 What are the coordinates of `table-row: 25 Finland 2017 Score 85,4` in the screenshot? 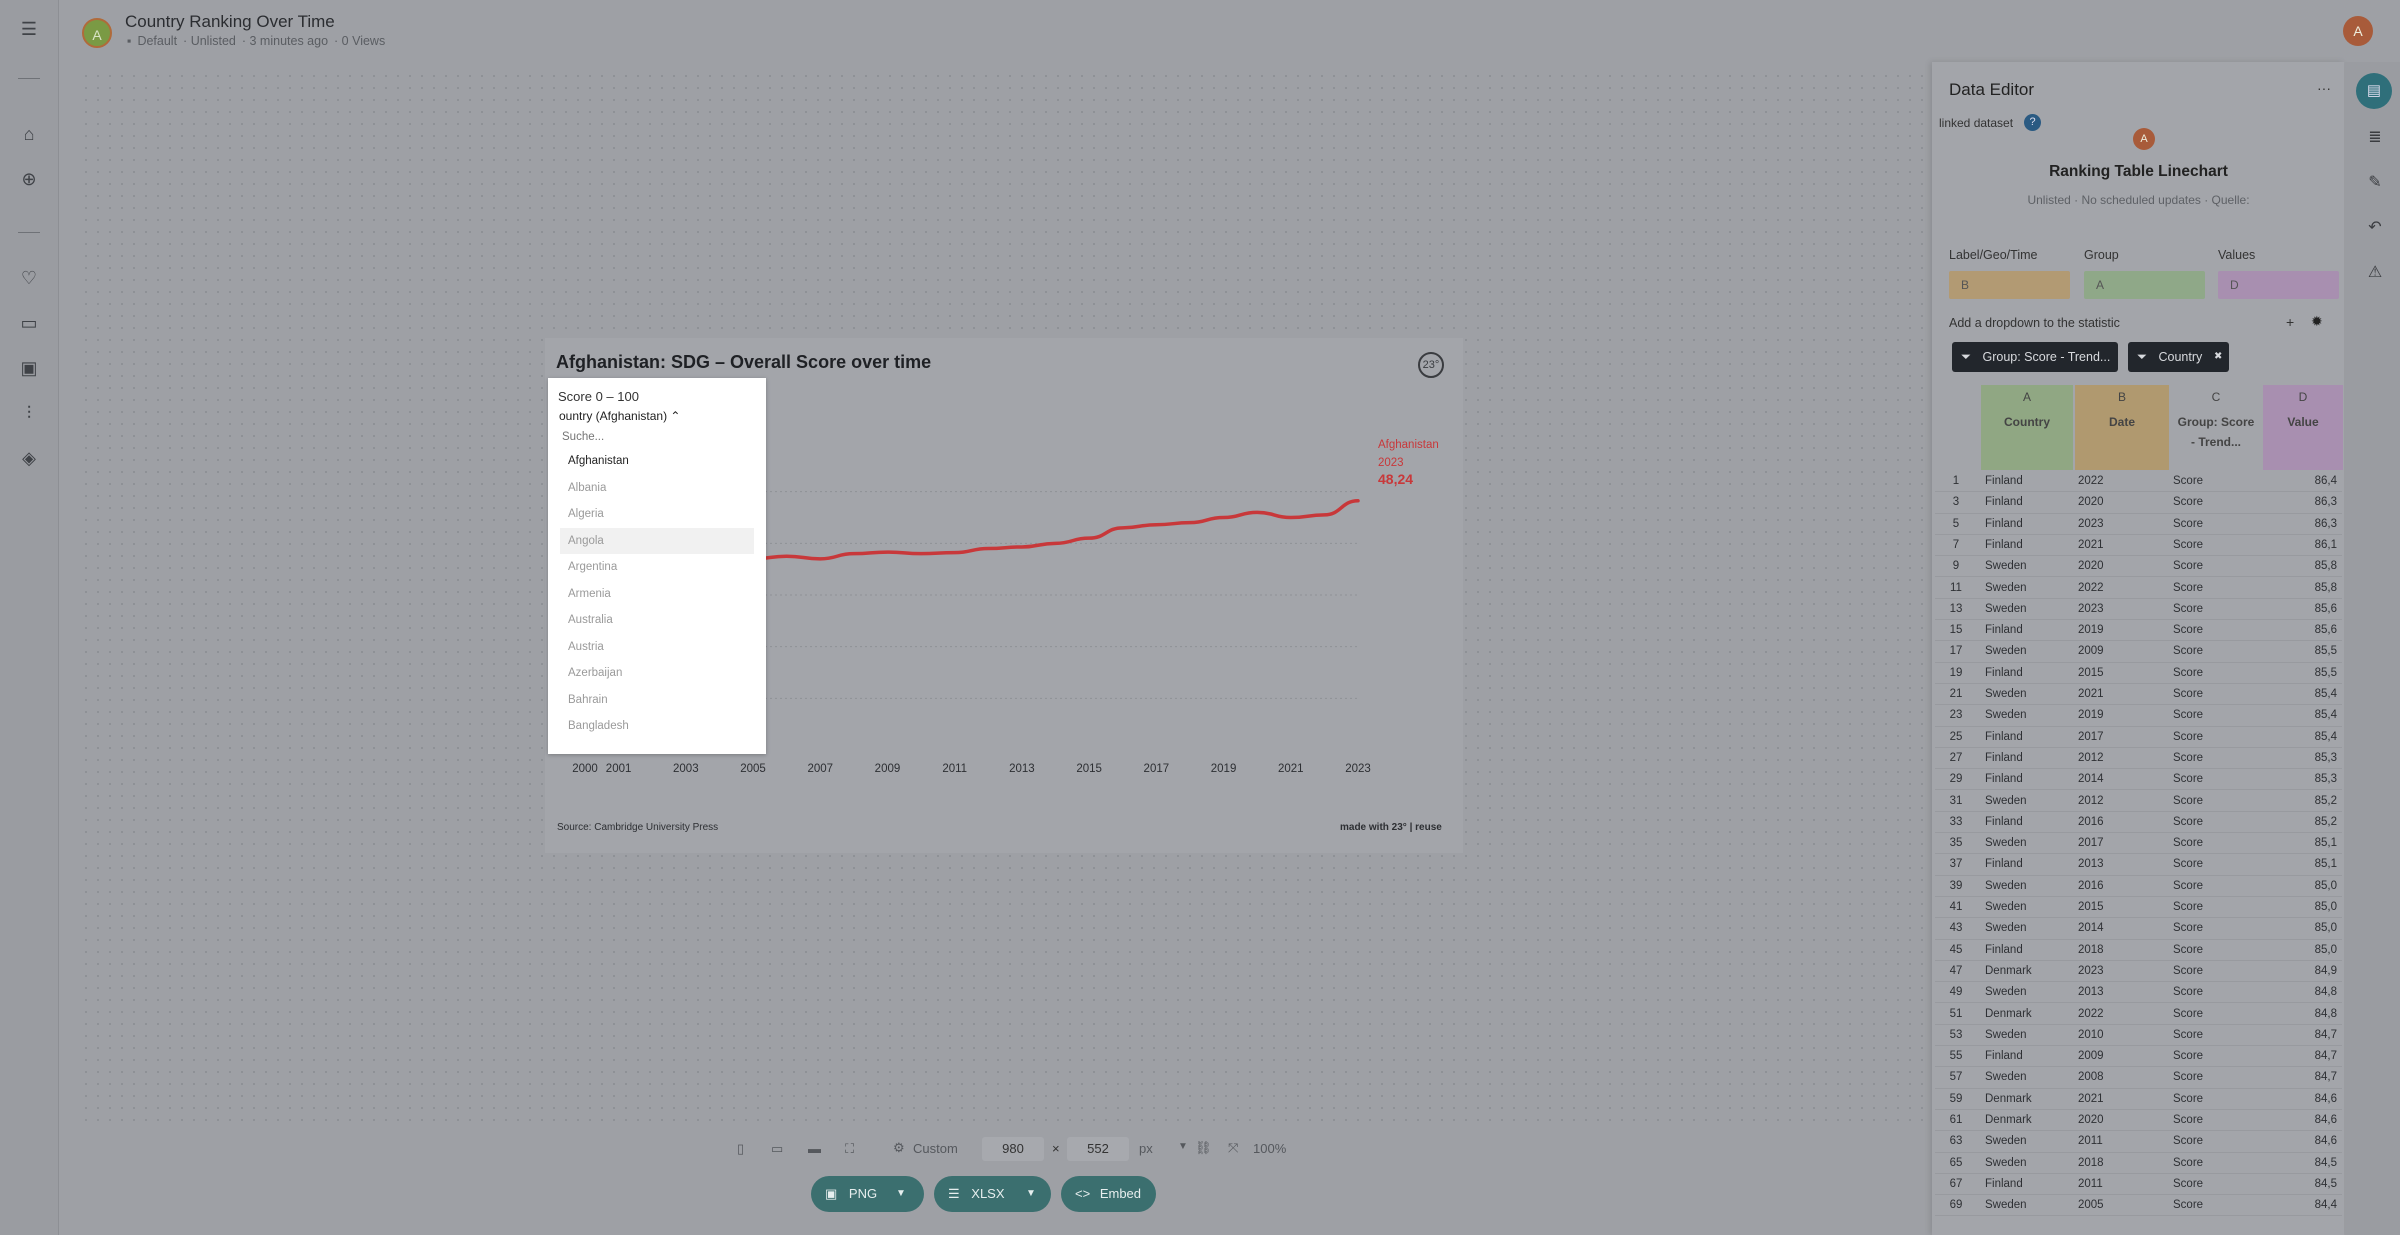 It's located at (2138, 737).